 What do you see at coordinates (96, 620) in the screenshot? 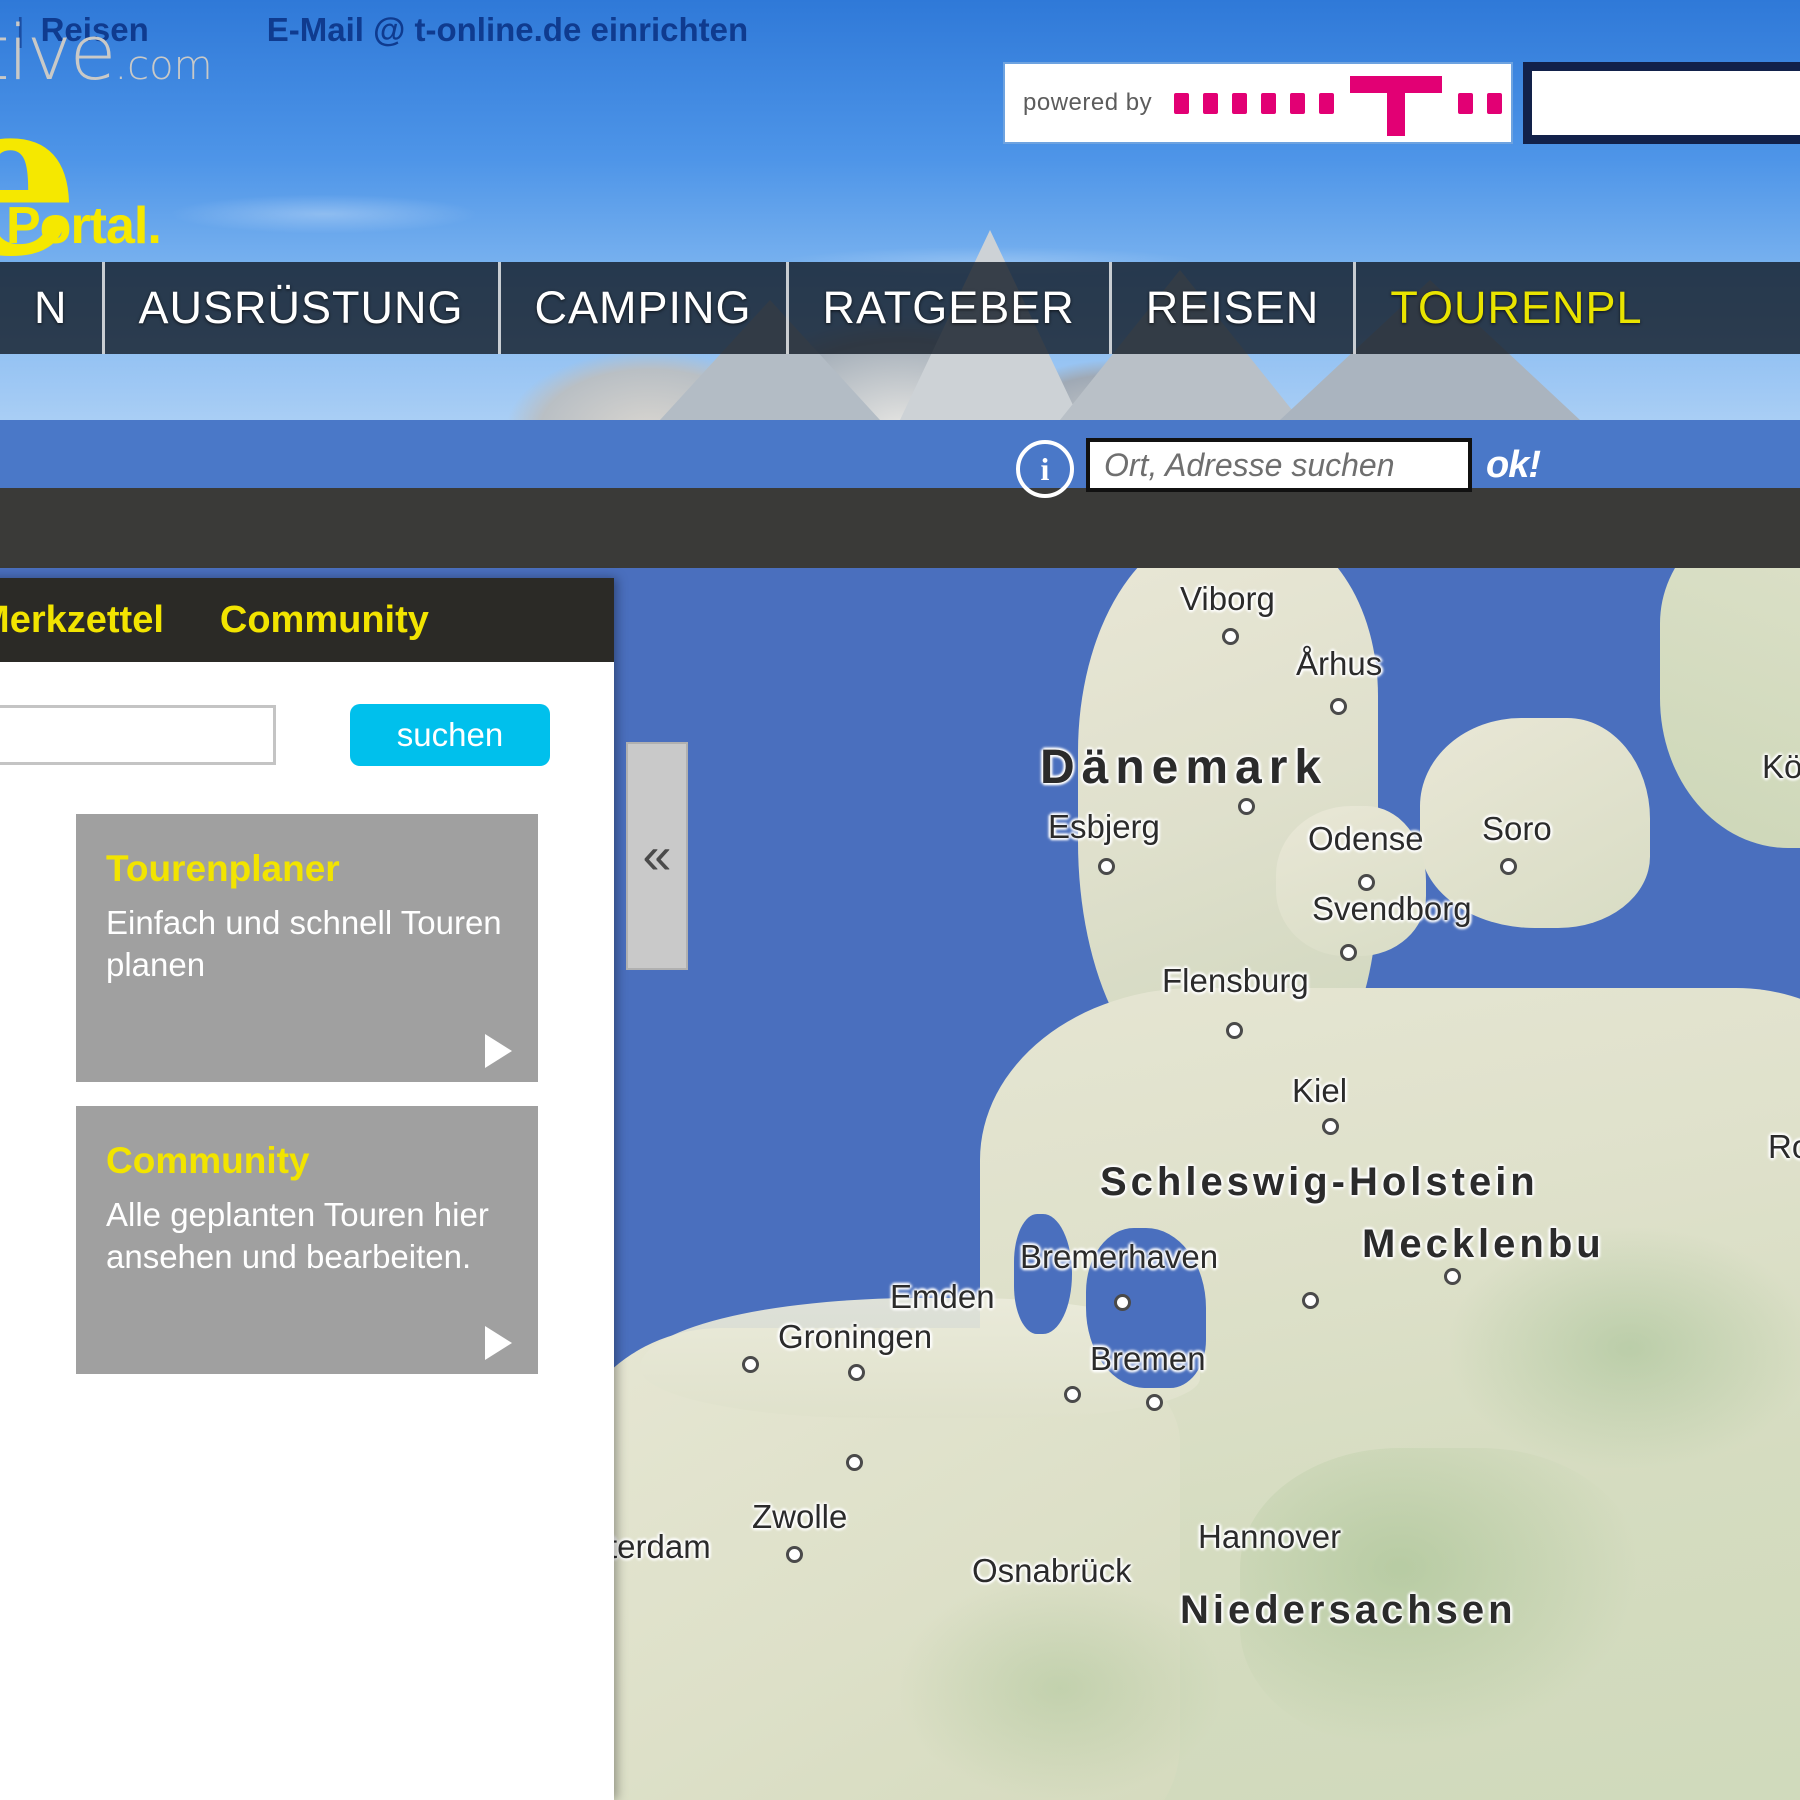
I see `tab-merkzettel: Merkzettel` at bounding box center [96, 620].